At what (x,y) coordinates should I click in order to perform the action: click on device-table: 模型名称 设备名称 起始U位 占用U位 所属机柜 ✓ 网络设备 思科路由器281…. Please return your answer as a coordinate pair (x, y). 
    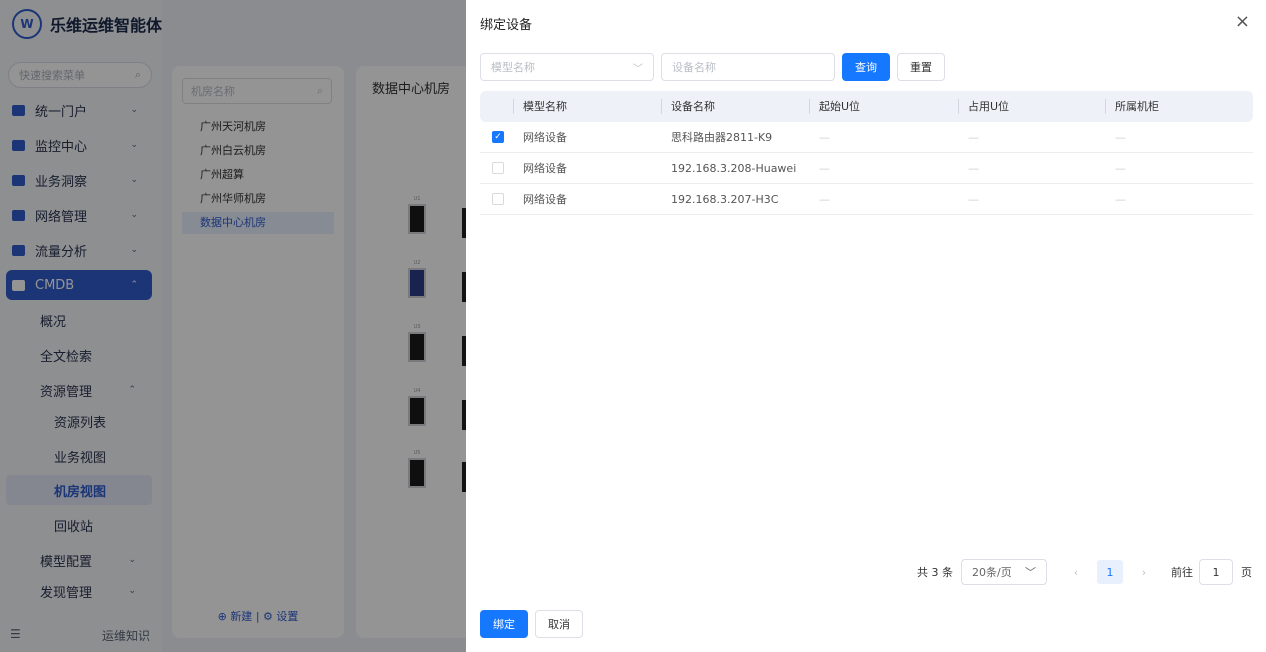
    Looking at the image, I should click on (866, 153).